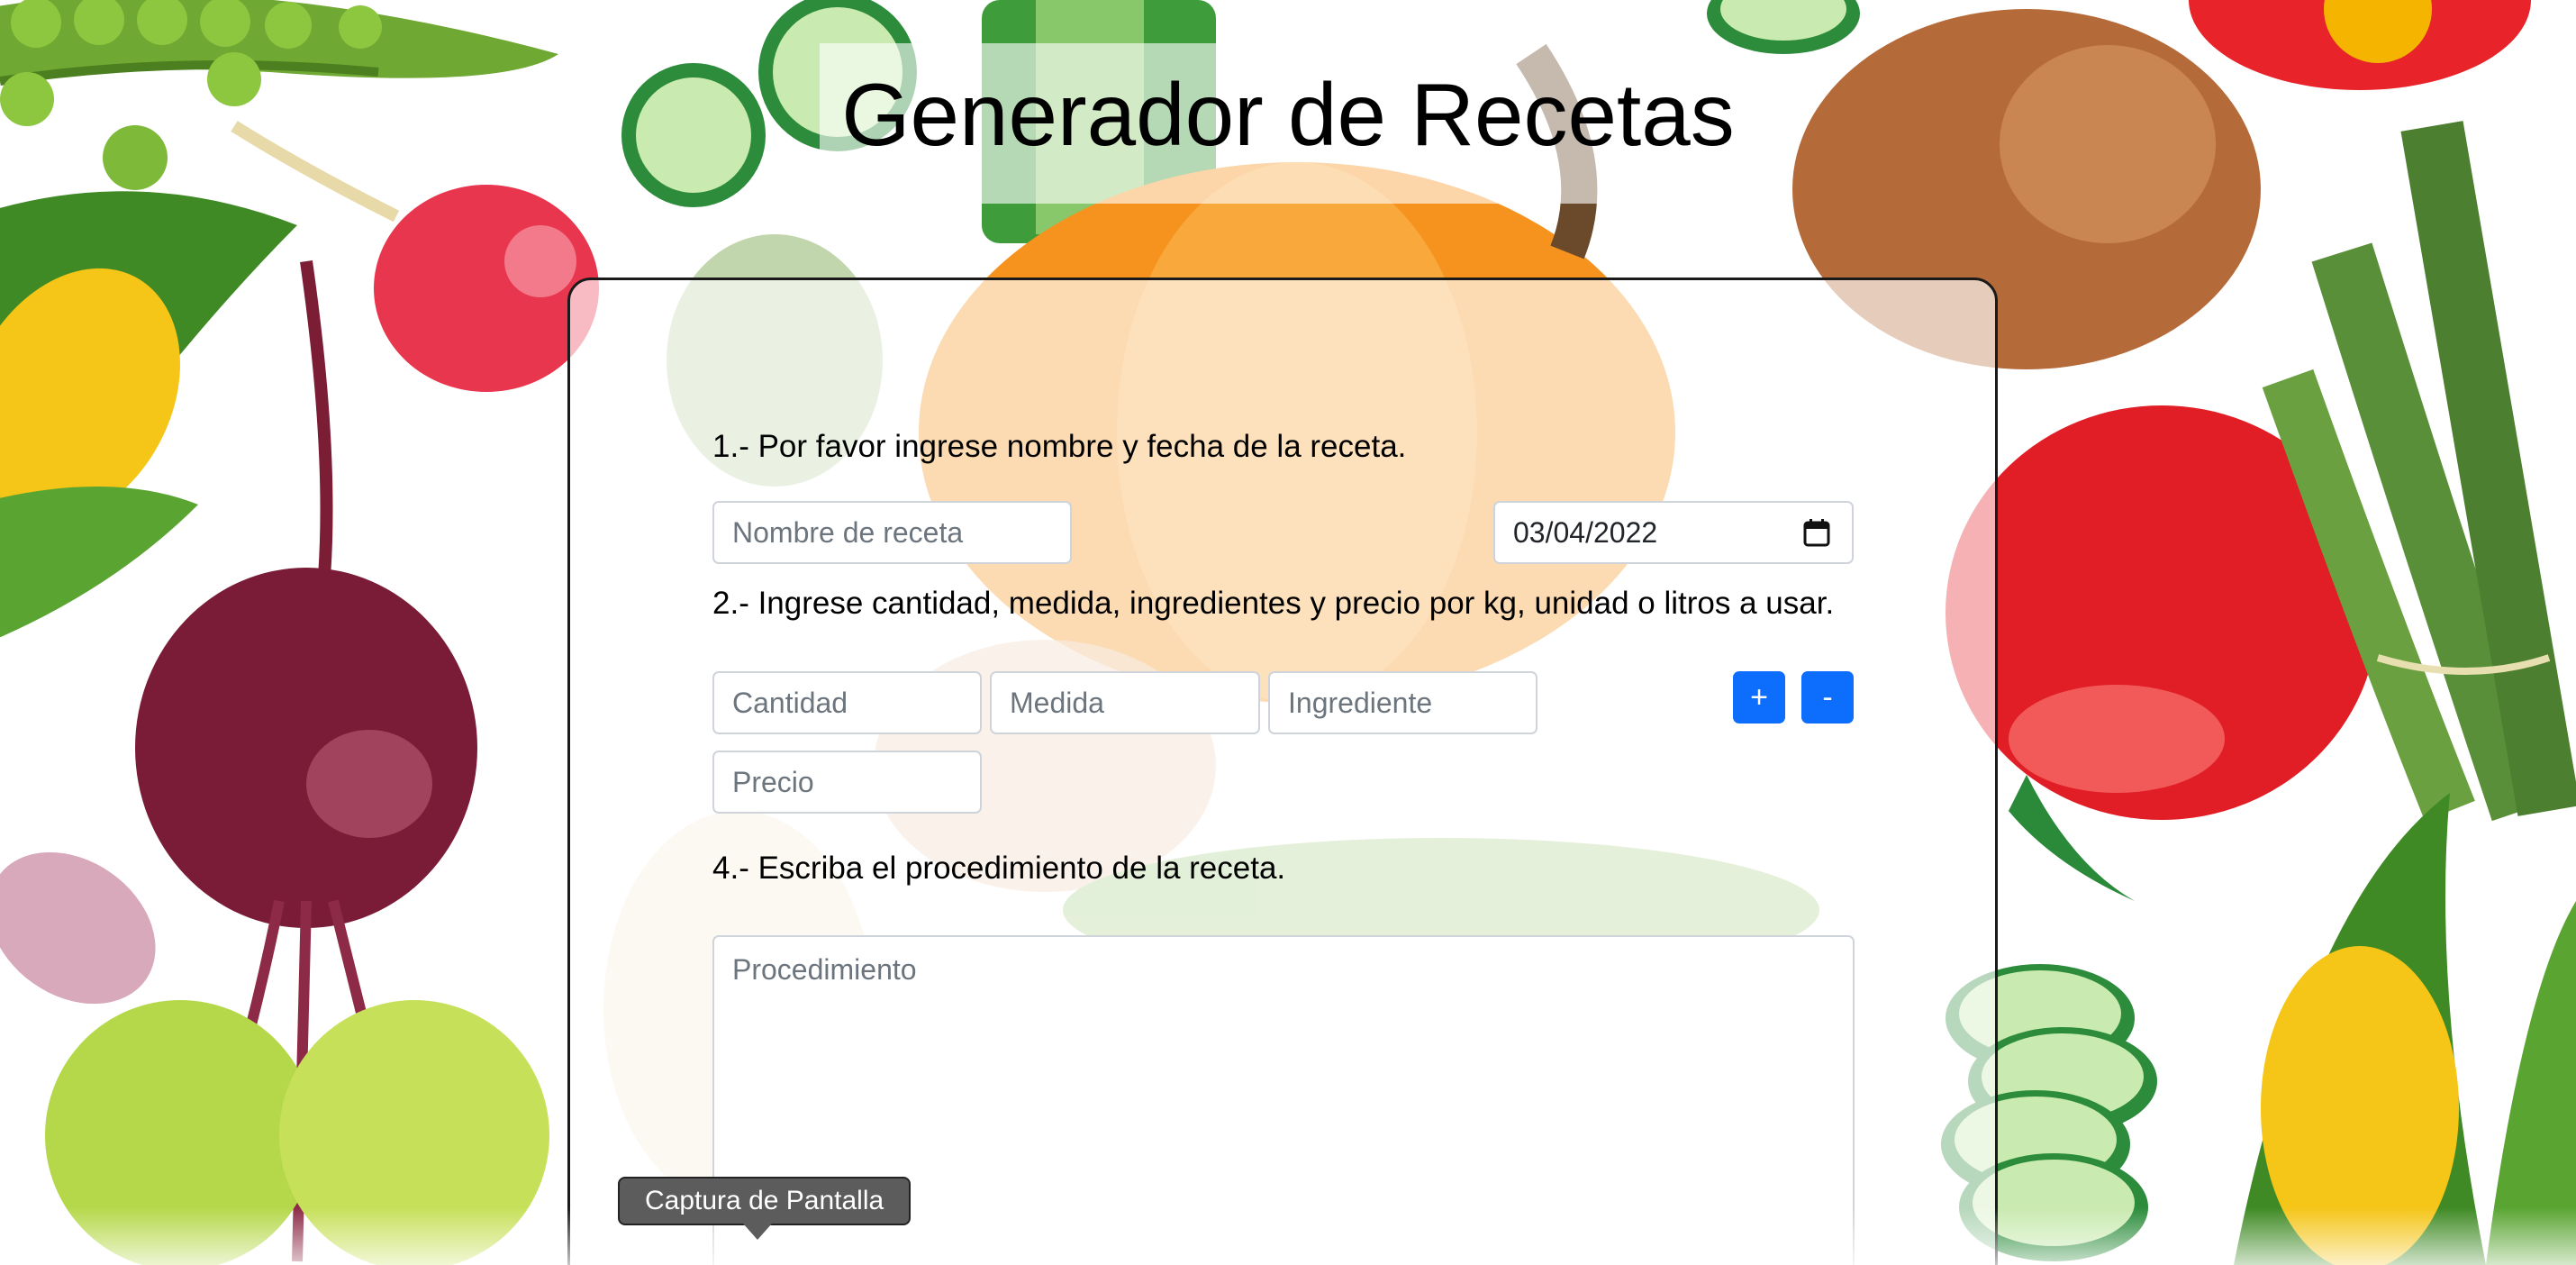  I want to click on page-title: Generador de Recetas, so click(1288, 114).